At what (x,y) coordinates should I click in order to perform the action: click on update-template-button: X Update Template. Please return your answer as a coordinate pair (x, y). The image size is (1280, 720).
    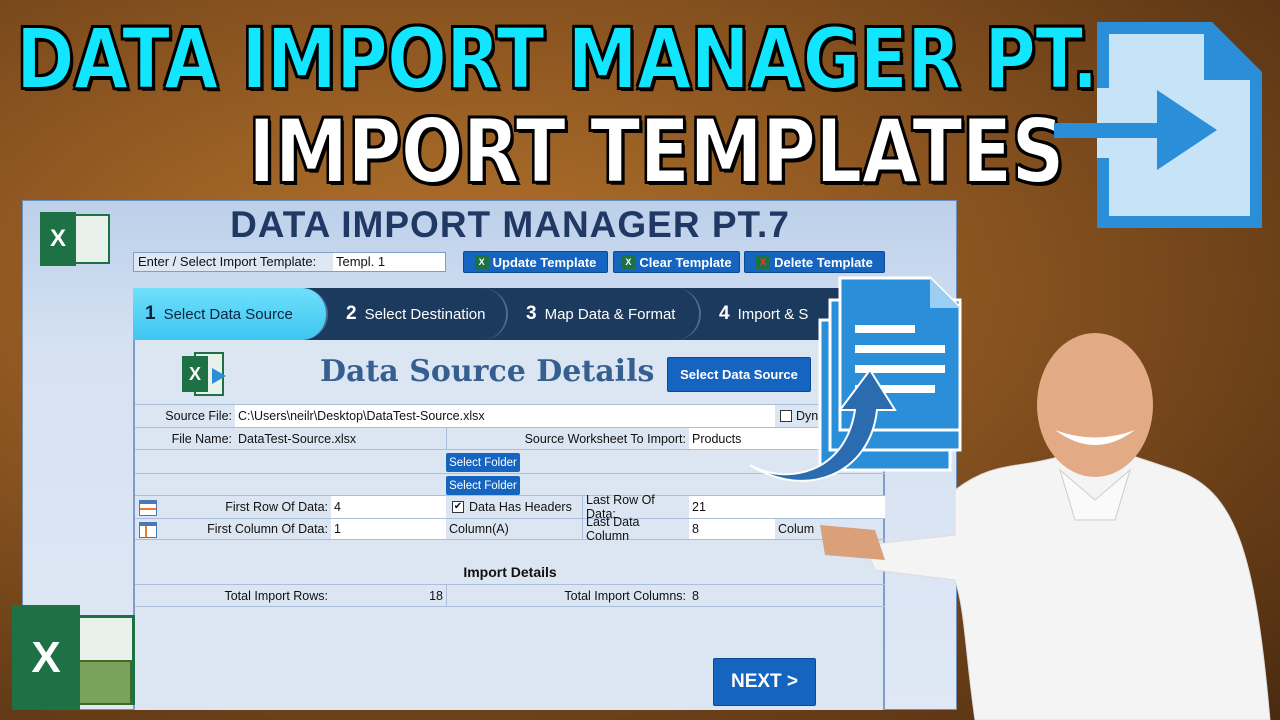
    Looking at the image, I should click on (535, 262).